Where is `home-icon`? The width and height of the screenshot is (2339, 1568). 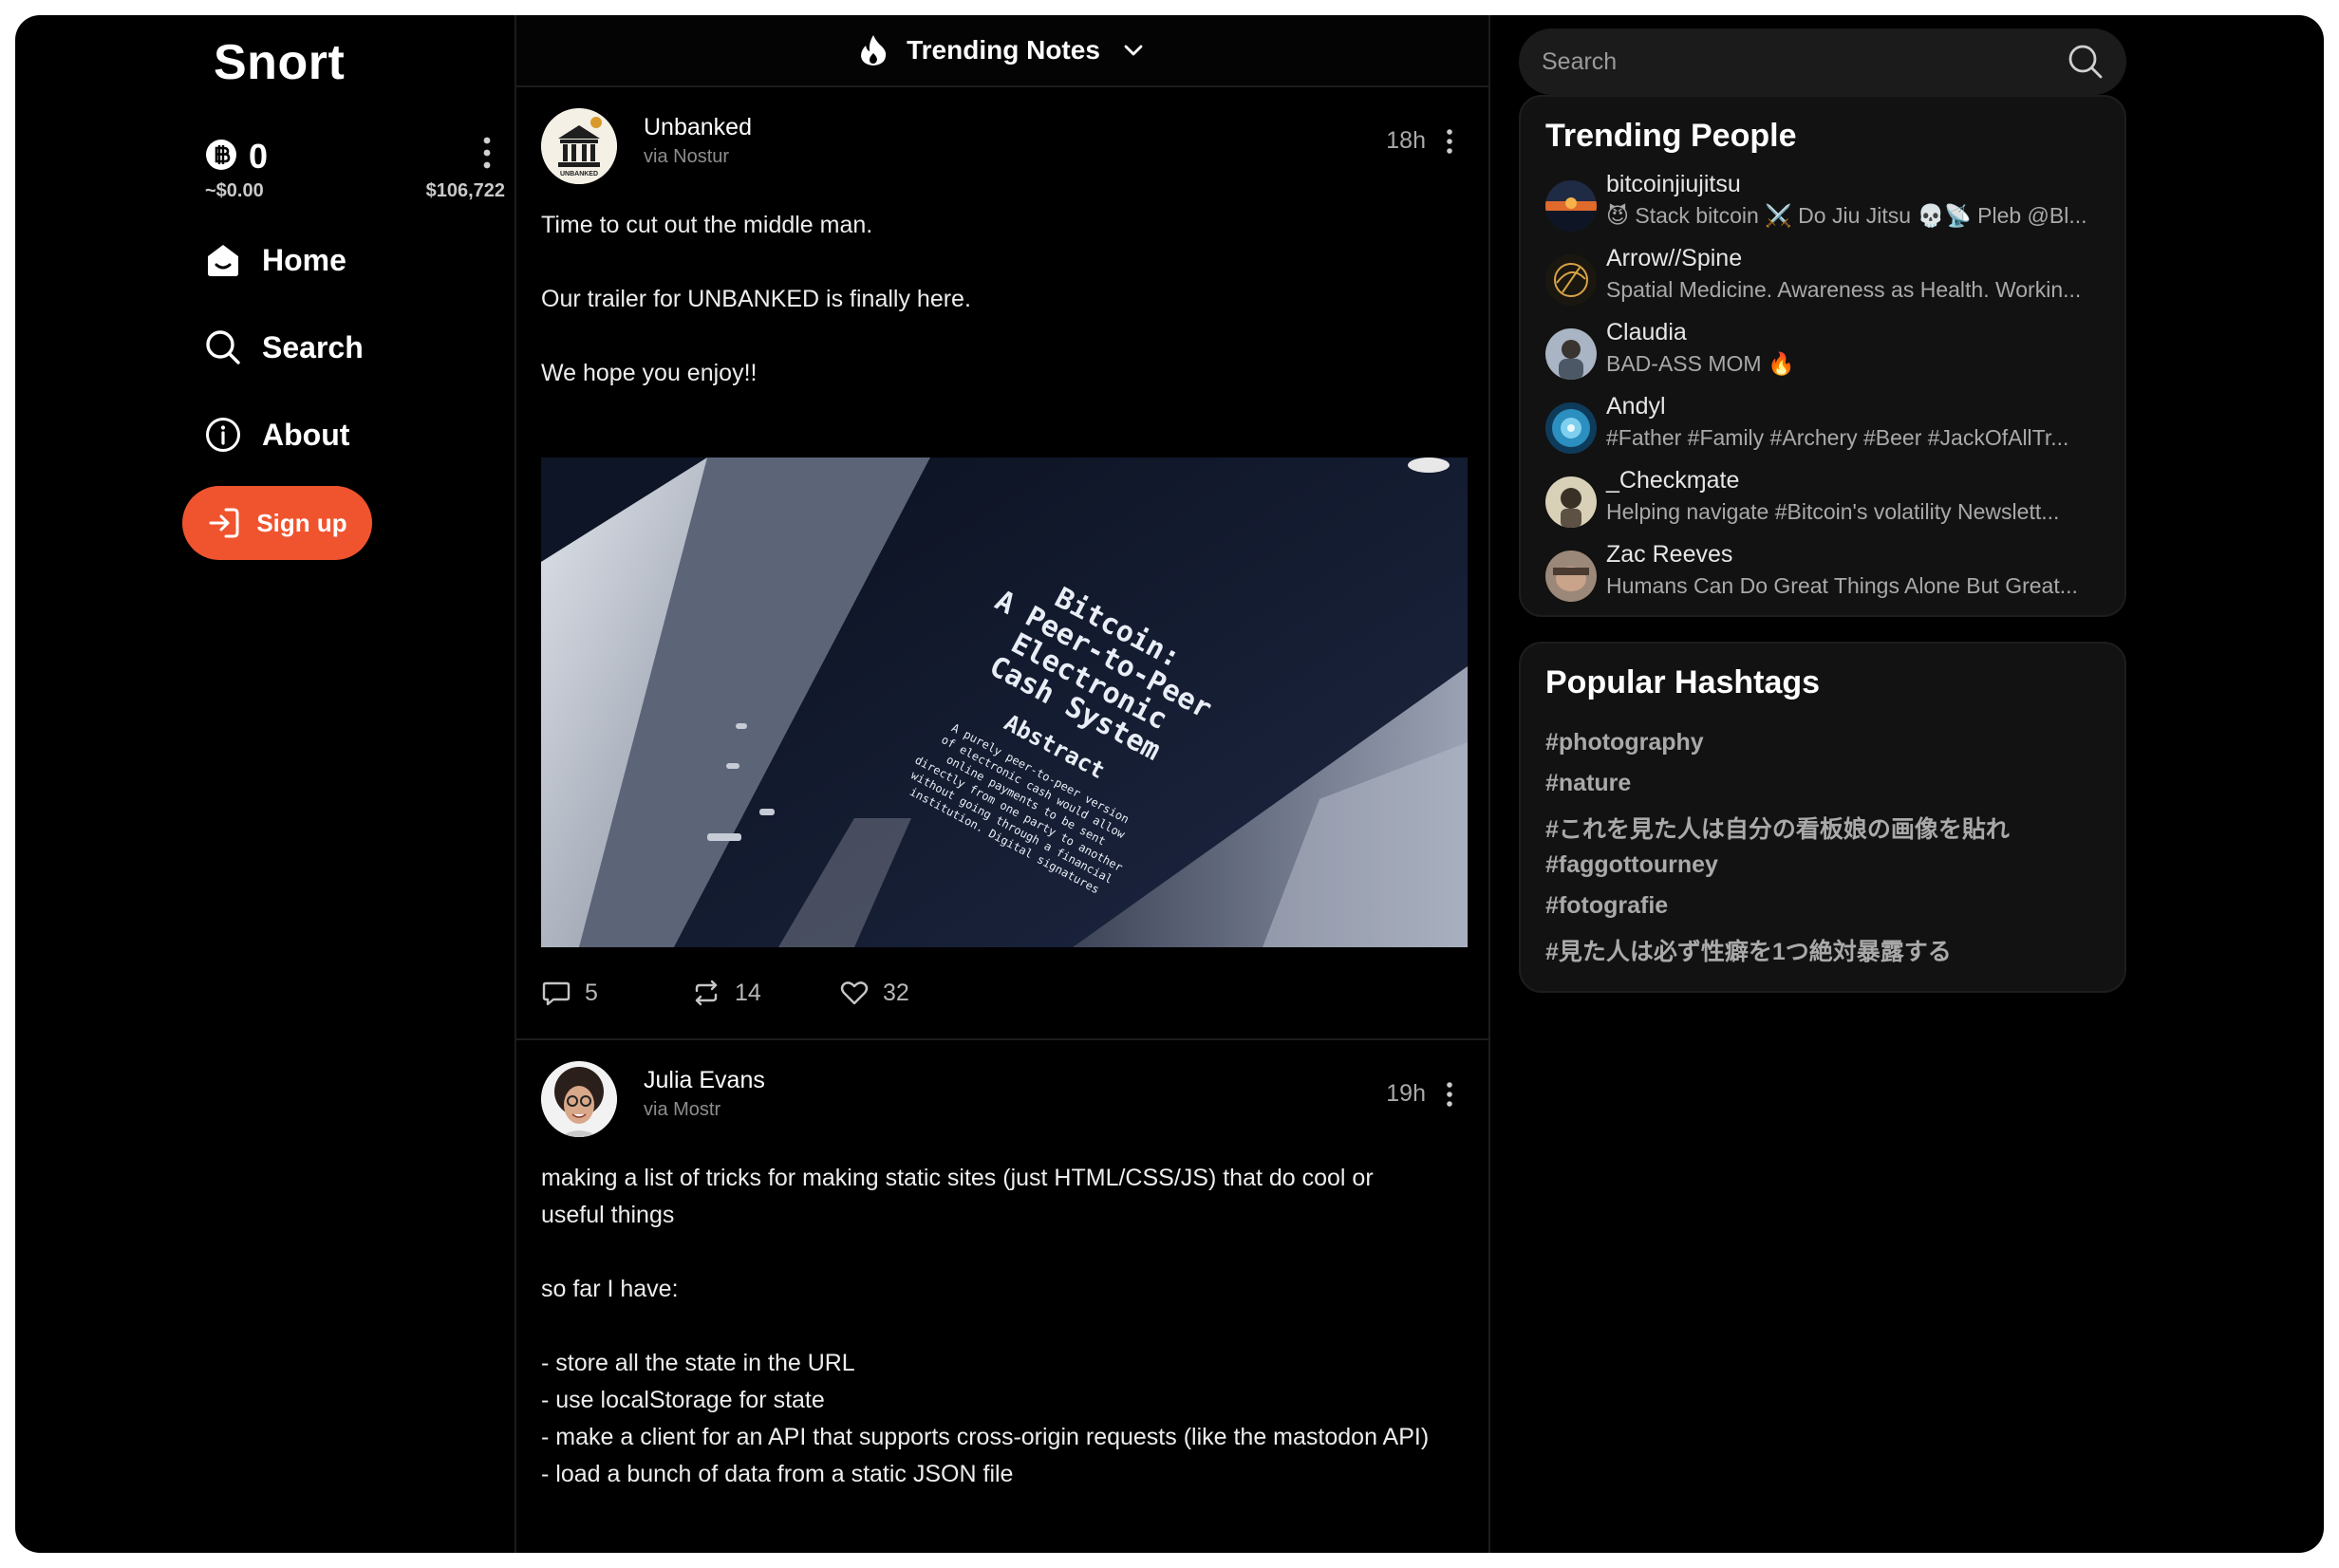 home-icon is located at coordinates (223, 261).